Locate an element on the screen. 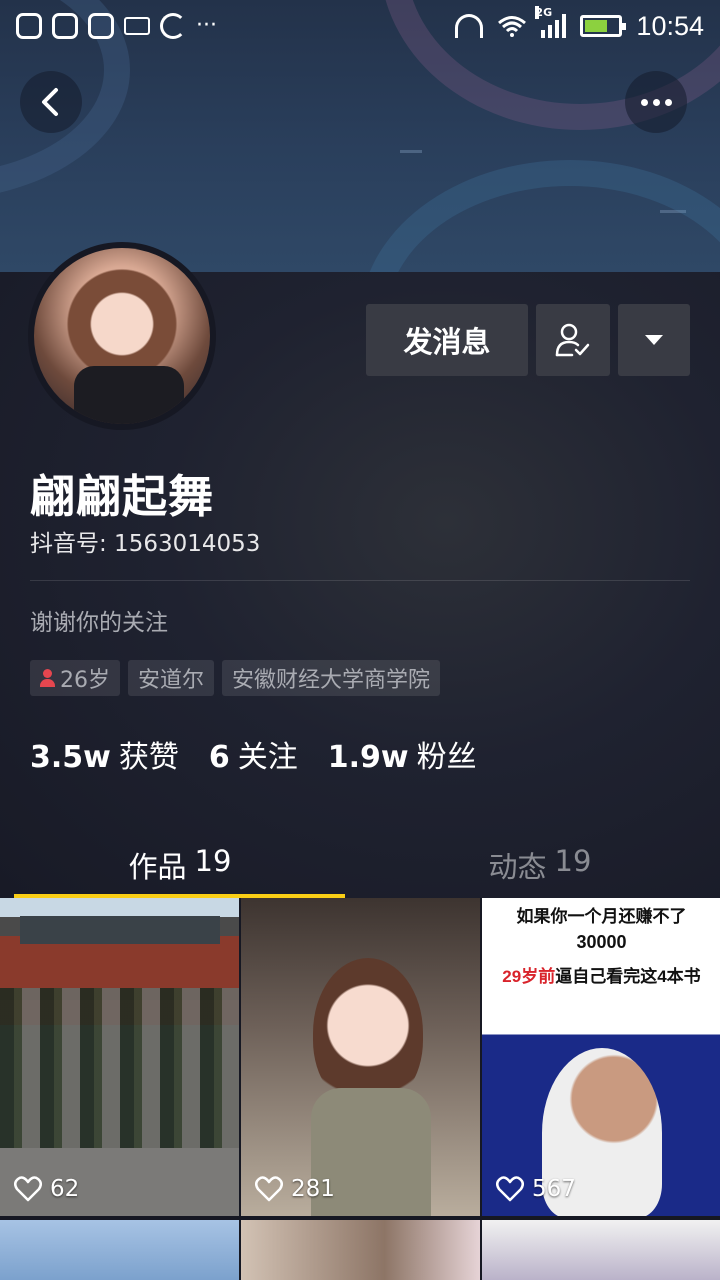 This screenshot has height=1280, width=720. following-stat: 6 关注 is located at coordinates (253, 754).